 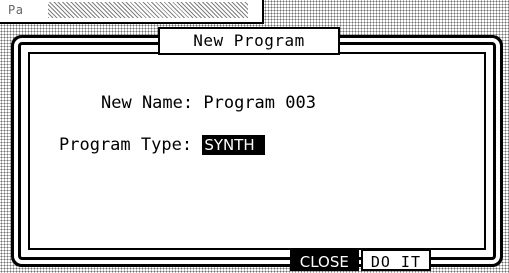 What do you see at coordinates (259, 103) in the screenshot?
I see `new-name-field: Program 003` at bounding box center [259, 103].